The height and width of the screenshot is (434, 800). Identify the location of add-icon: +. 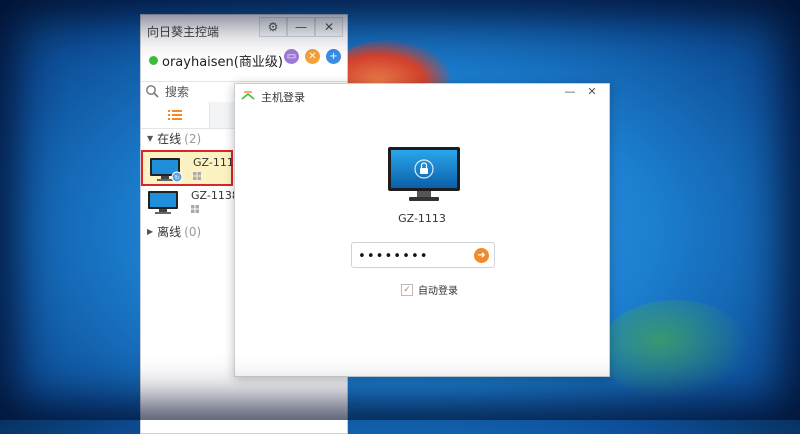
(333, 56).